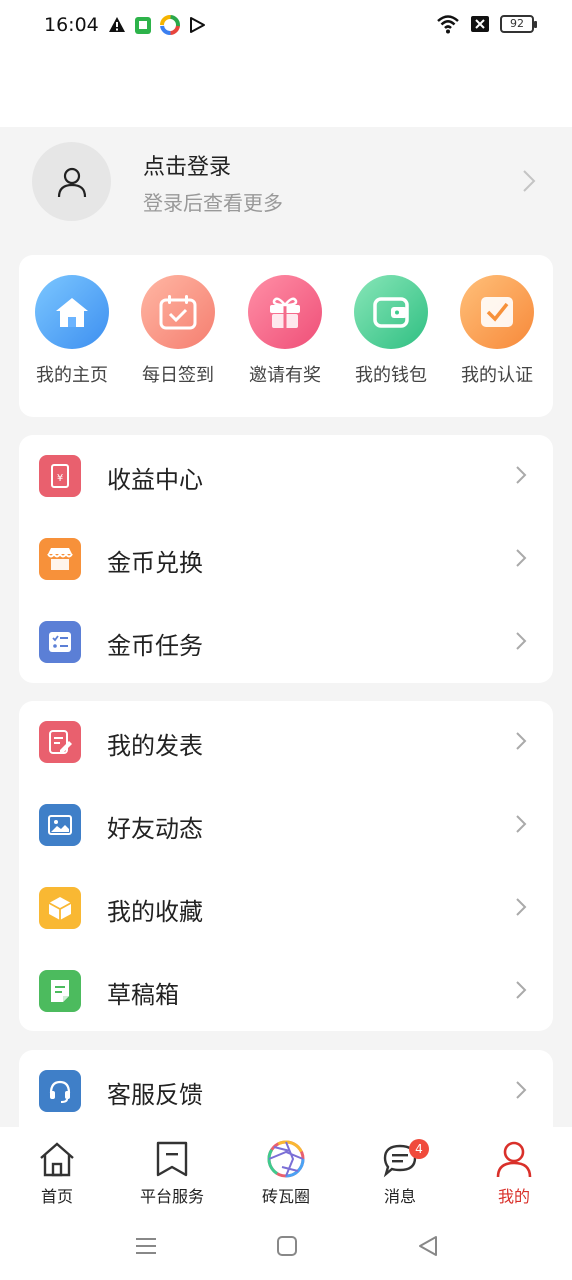  Describe the element at coordinates (285, 312) in the screenshot. I see `gift-icon` at that location.